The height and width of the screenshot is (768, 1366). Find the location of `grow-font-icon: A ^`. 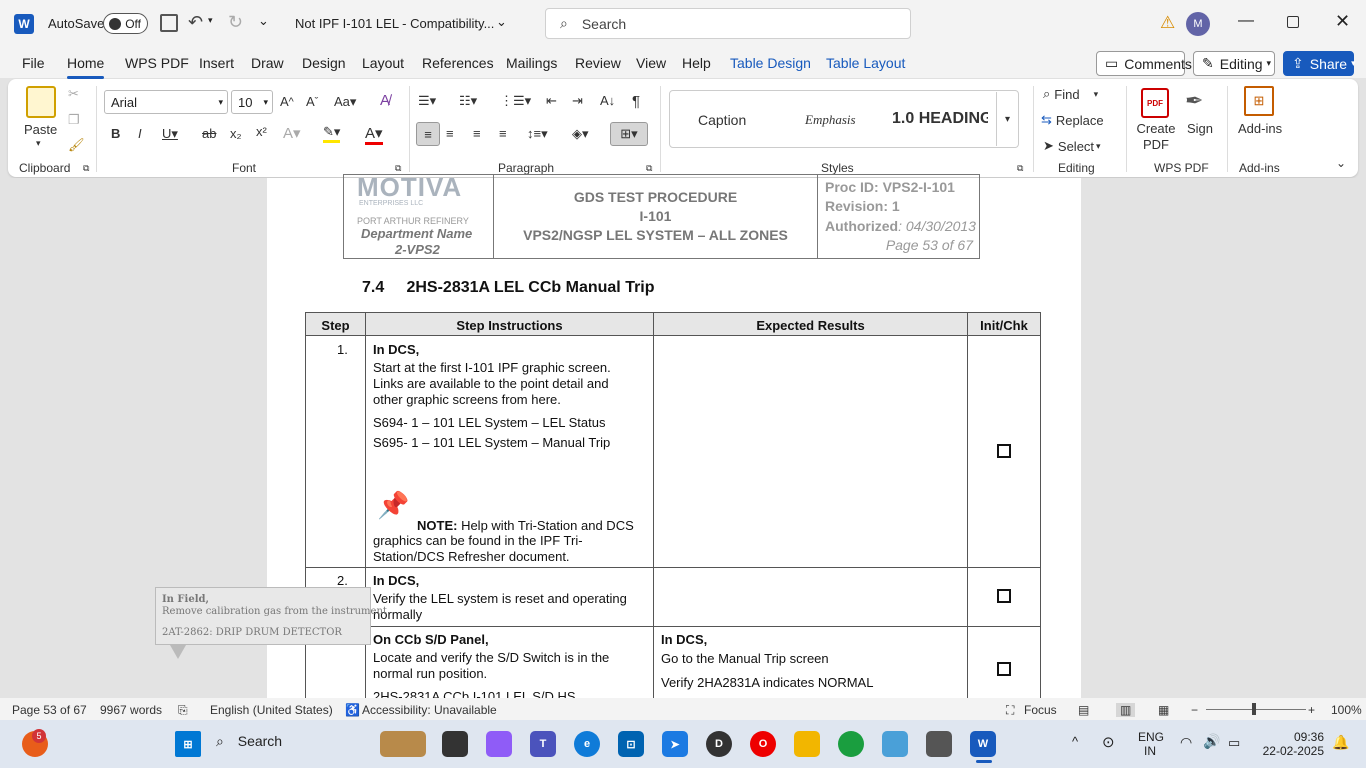

grow-font-icon: A ^ is located at coordinates (287, 101).